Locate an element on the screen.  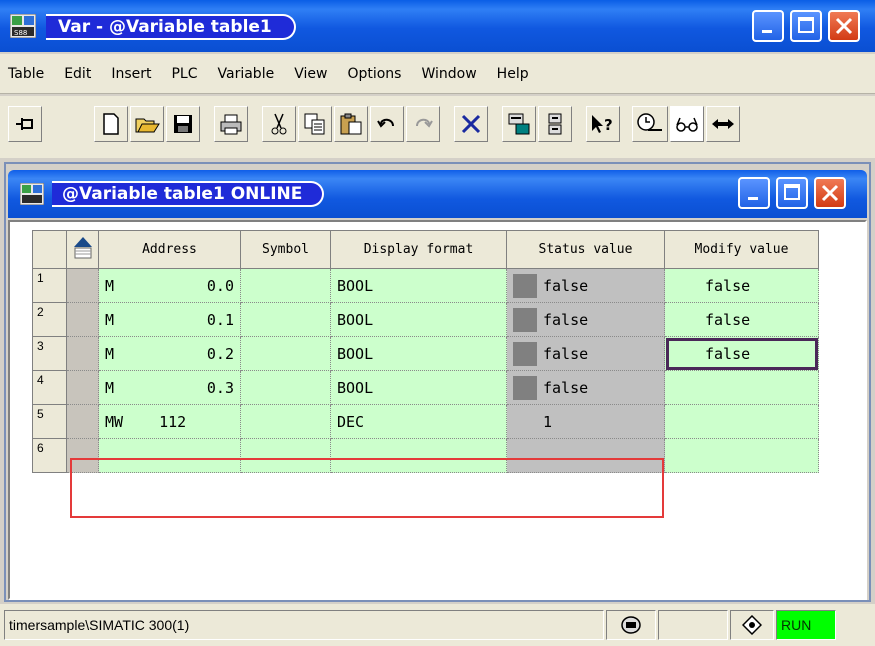
sub-minimize-button is located at coordinates (754, 193).